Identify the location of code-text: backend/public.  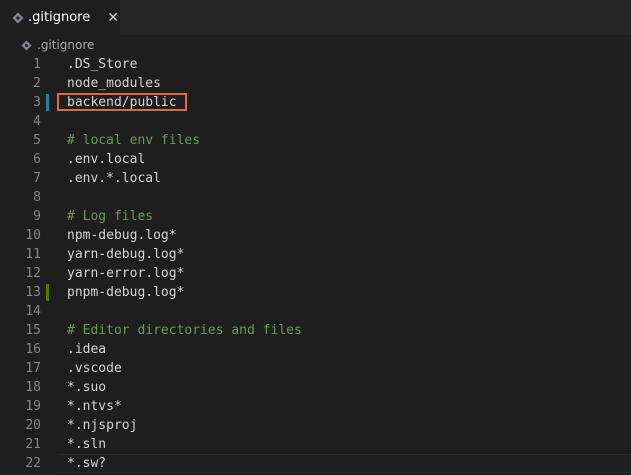
(122, 102).